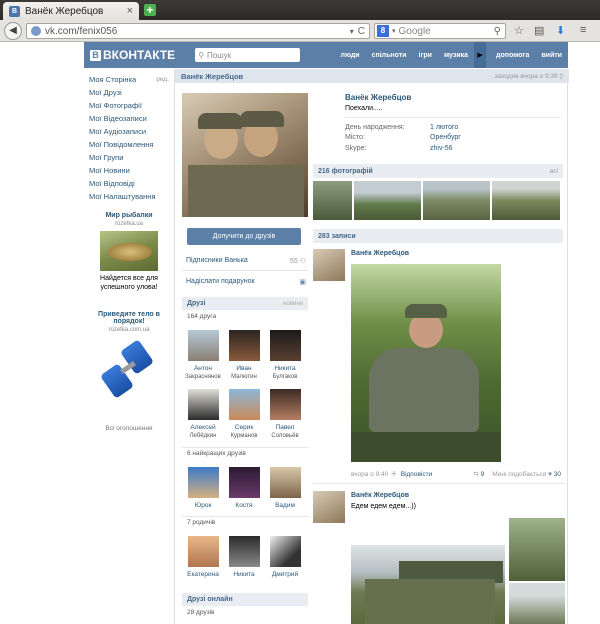 The image size is (600, 624). Describe the element at coordinates (129, 92) in the screenshot. I see `menu-friends: Мої Друзі` at that location.